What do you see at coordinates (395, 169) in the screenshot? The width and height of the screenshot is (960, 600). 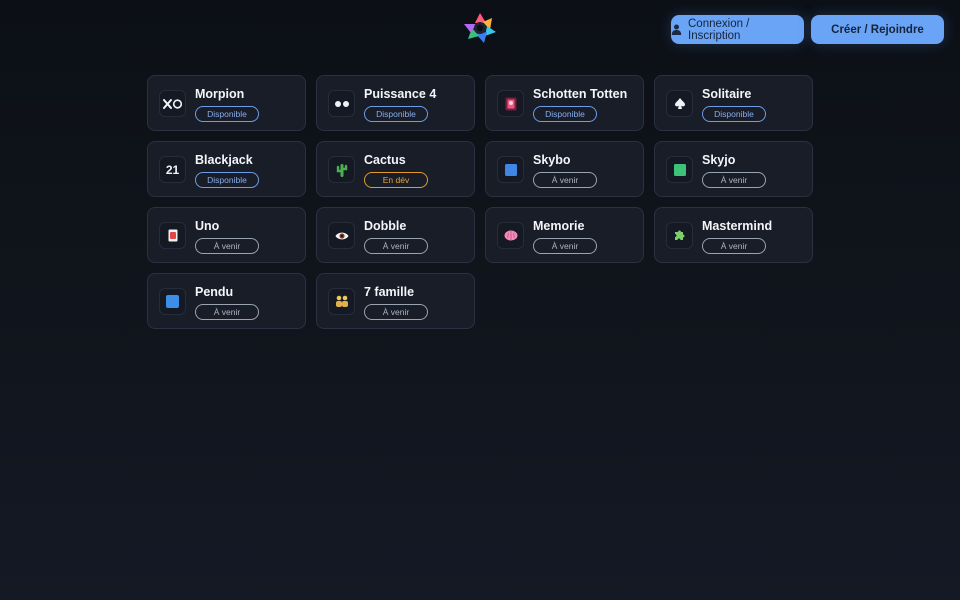 I see `game-card-cactus: Cactus En dév` at bounding box center [395, 169].